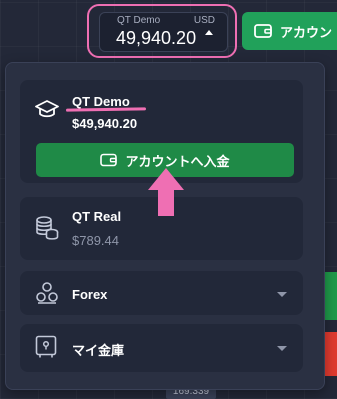 Image resolution: width=337 pixels, height=399 pixels. Describe the element at coordinates (105, 123) in the screenshot. I see `demo-account-balance: $49,940.20` at that location.